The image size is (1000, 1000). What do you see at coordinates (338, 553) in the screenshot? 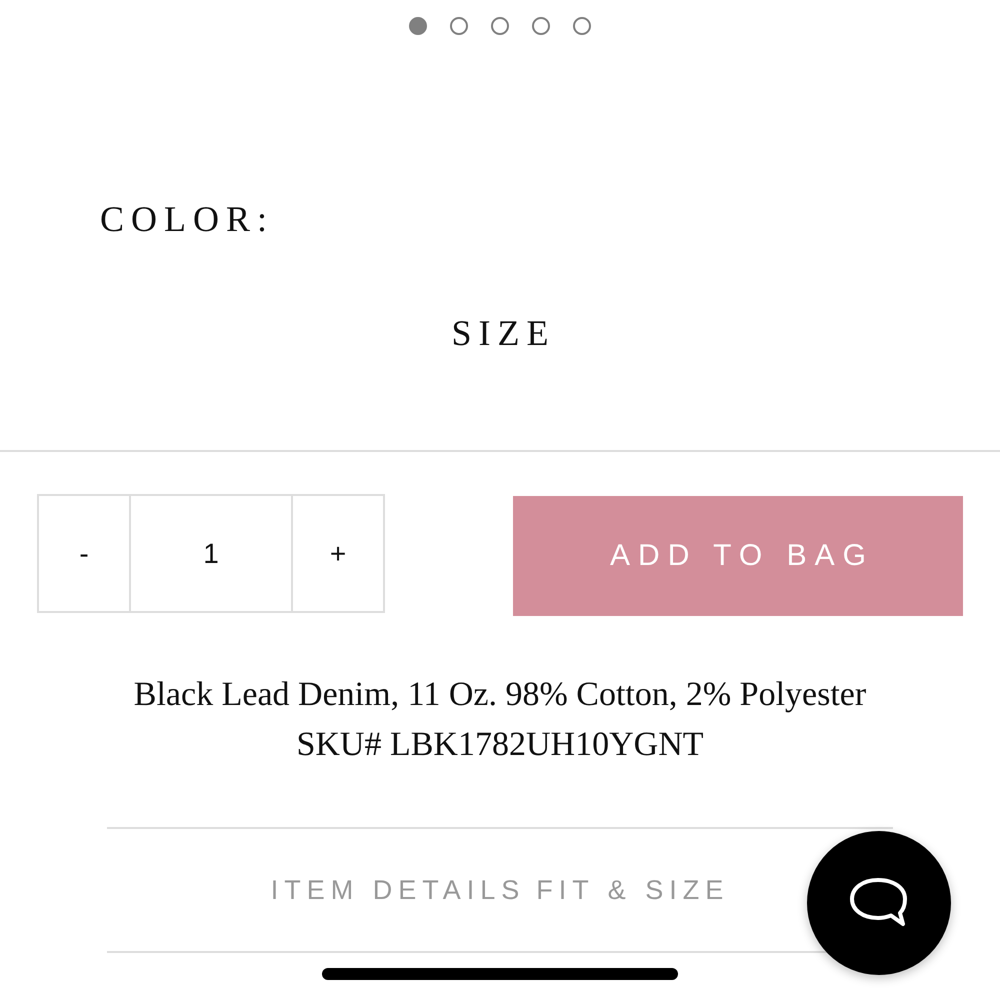
I see `increment-button: +` at bounding box center [338, 553].